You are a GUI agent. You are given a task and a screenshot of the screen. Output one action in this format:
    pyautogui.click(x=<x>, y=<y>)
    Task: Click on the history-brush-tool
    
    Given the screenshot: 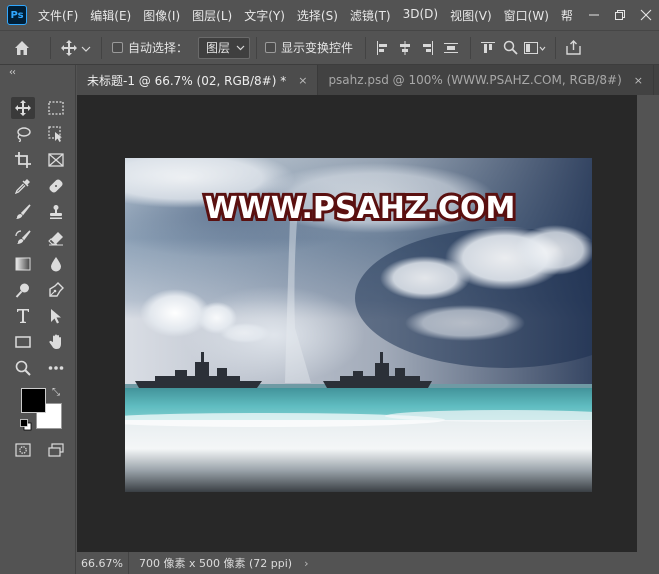 What is the action you would take?
    pyautogui.click(x=23, y=238)
    